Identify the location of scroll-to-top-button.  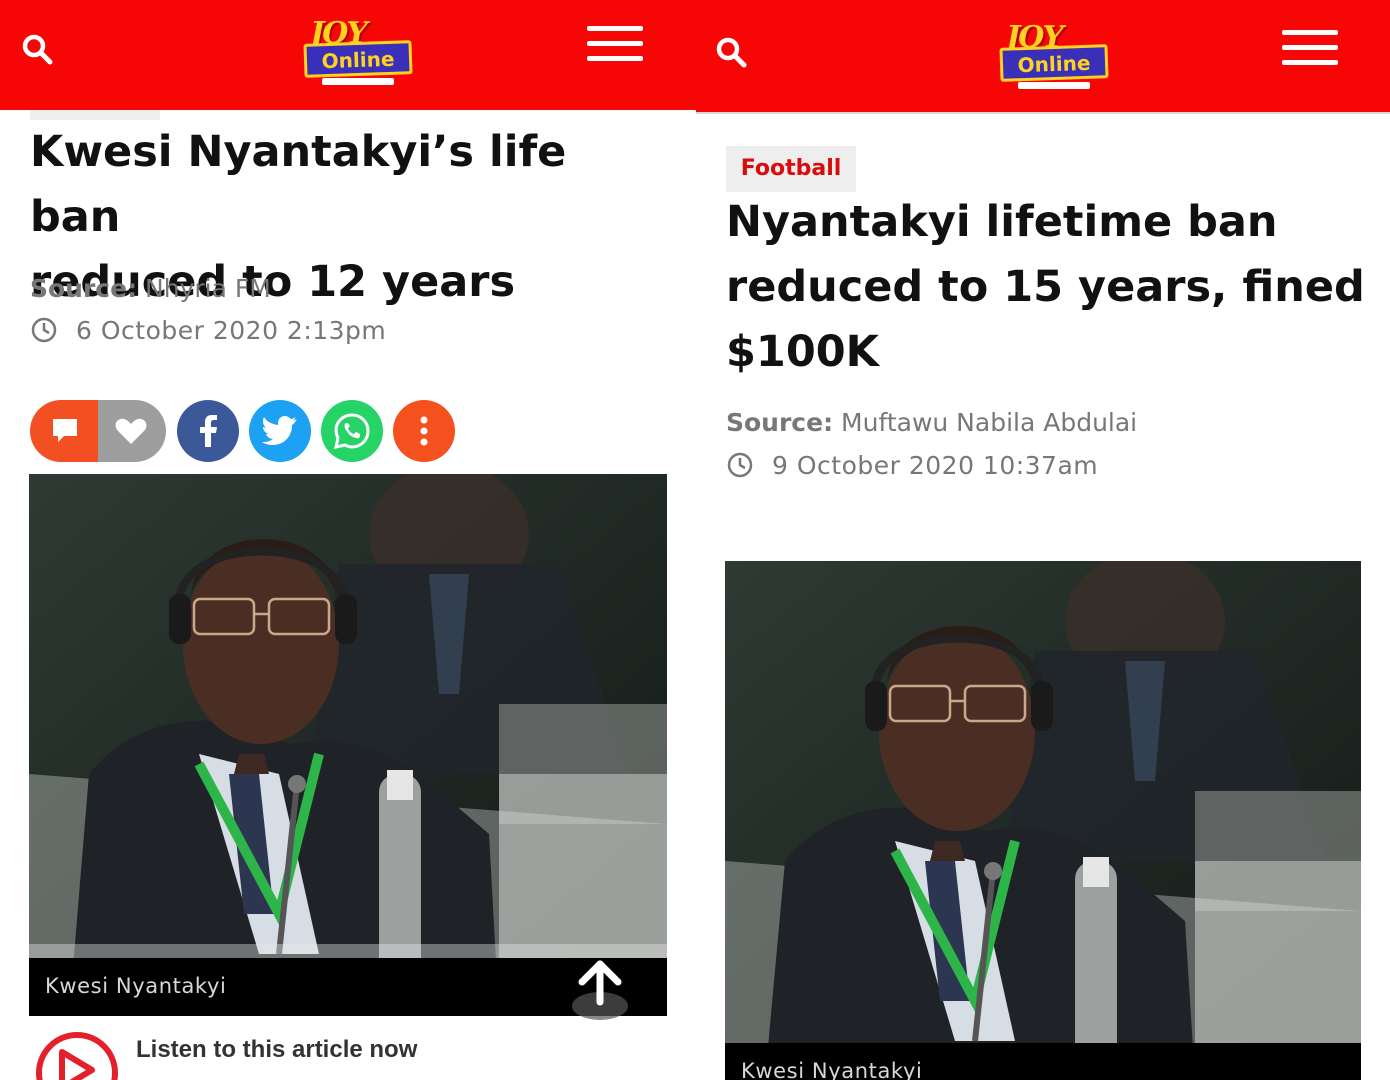
(600, 984).